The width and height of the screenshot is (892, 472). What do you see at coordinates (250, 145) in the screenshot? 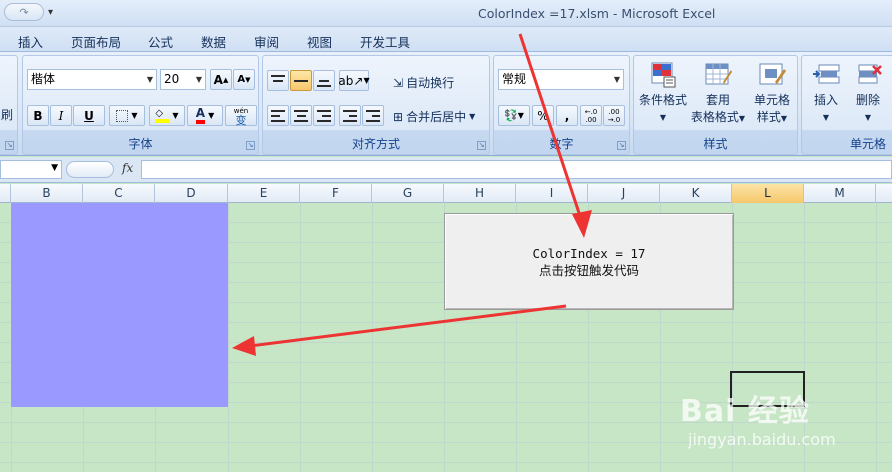
I see `font-launcher-icon: ↘` at bounding box center [250, 145].